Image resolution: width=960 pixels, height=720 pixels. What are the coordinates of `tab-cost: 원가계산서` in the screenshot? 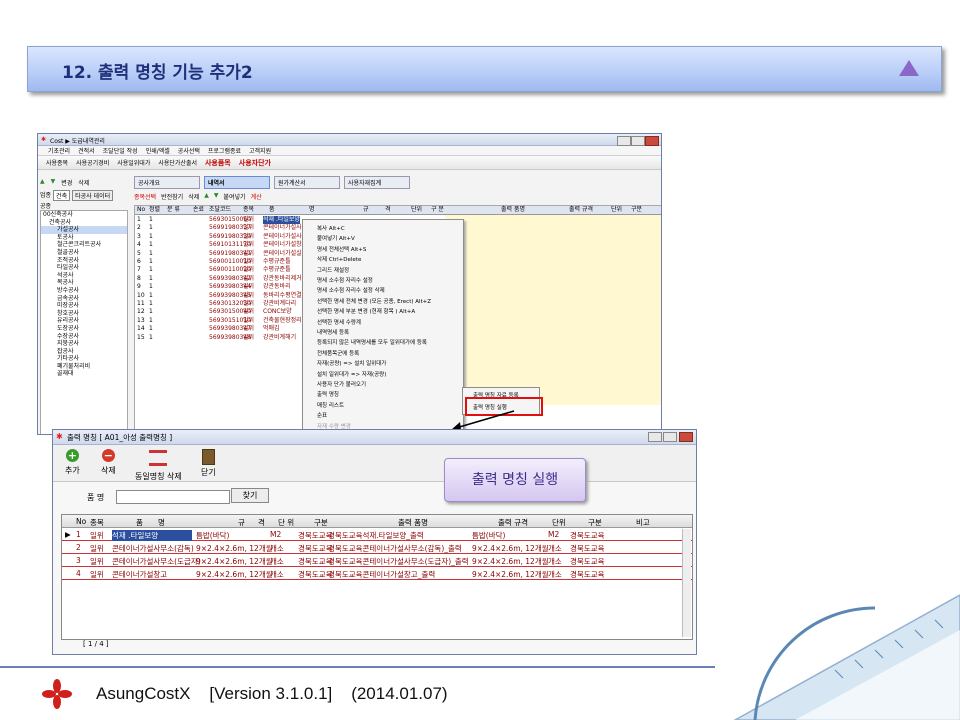 It's located at (307, 182).